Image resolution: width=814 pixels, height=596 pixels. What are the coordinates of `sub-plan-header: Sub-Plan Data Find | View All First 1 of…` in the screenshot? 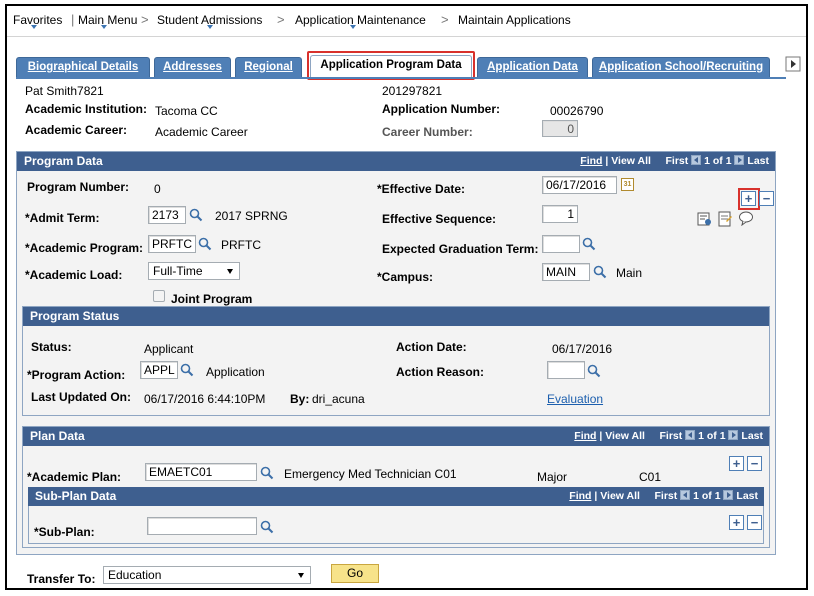 It's located at (396, 496).